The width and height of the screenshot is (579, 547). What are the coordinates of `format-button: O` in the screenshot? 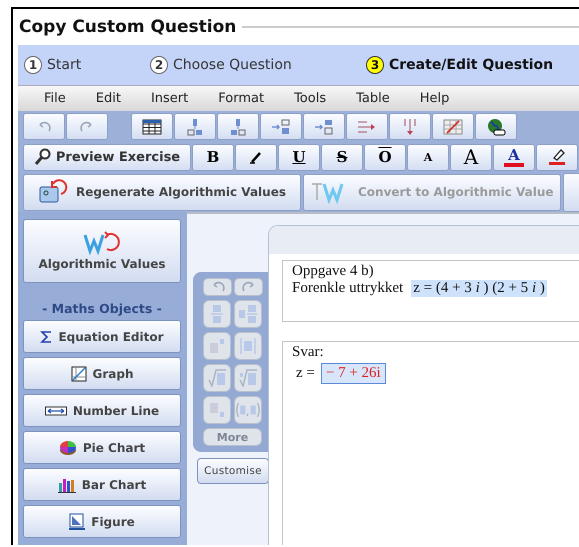 It's located at (385, 157).